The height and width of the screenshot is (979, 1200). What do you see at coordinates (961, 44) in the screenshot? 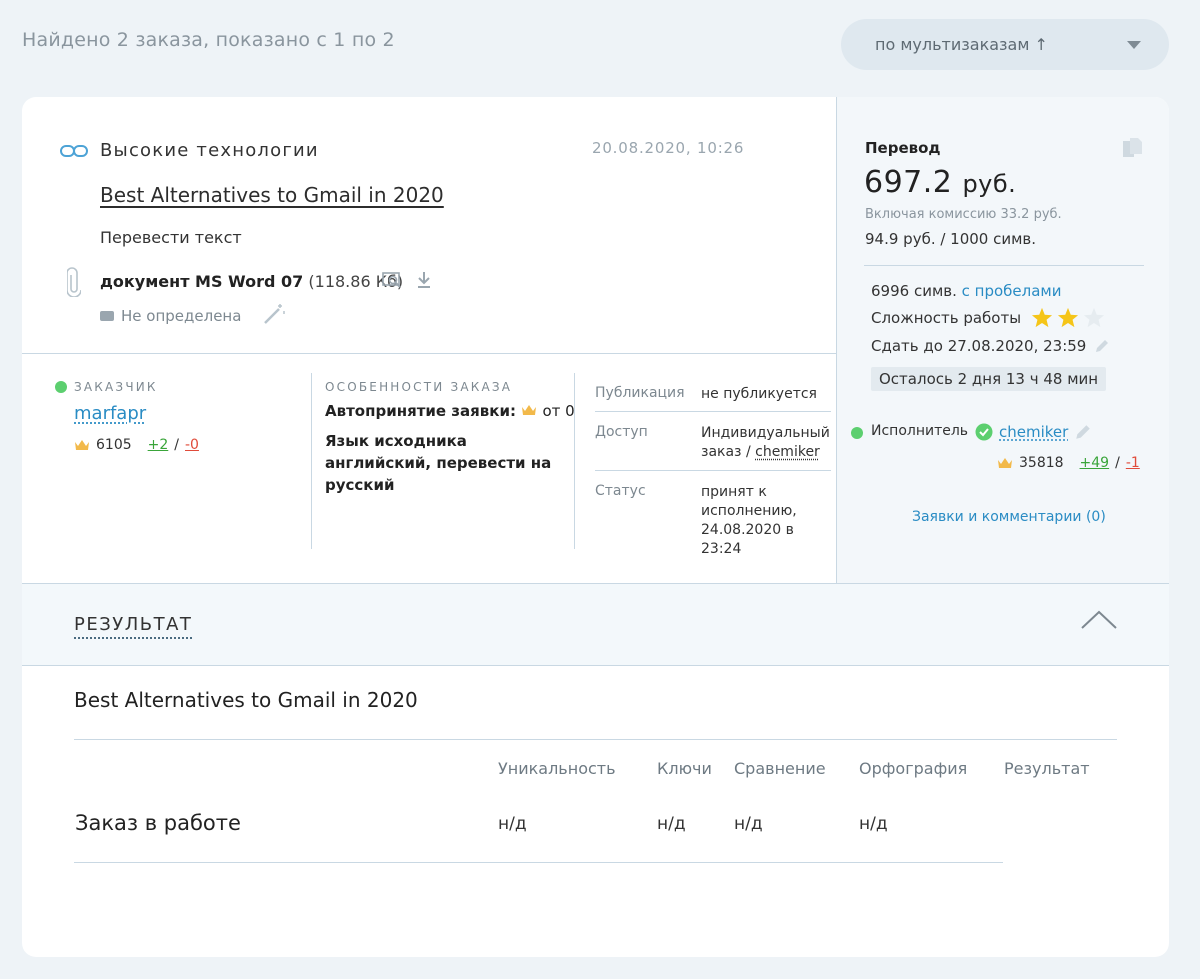
I see `sort-select-value: по мультизаказам ↑` at bounding box center [961, 44].